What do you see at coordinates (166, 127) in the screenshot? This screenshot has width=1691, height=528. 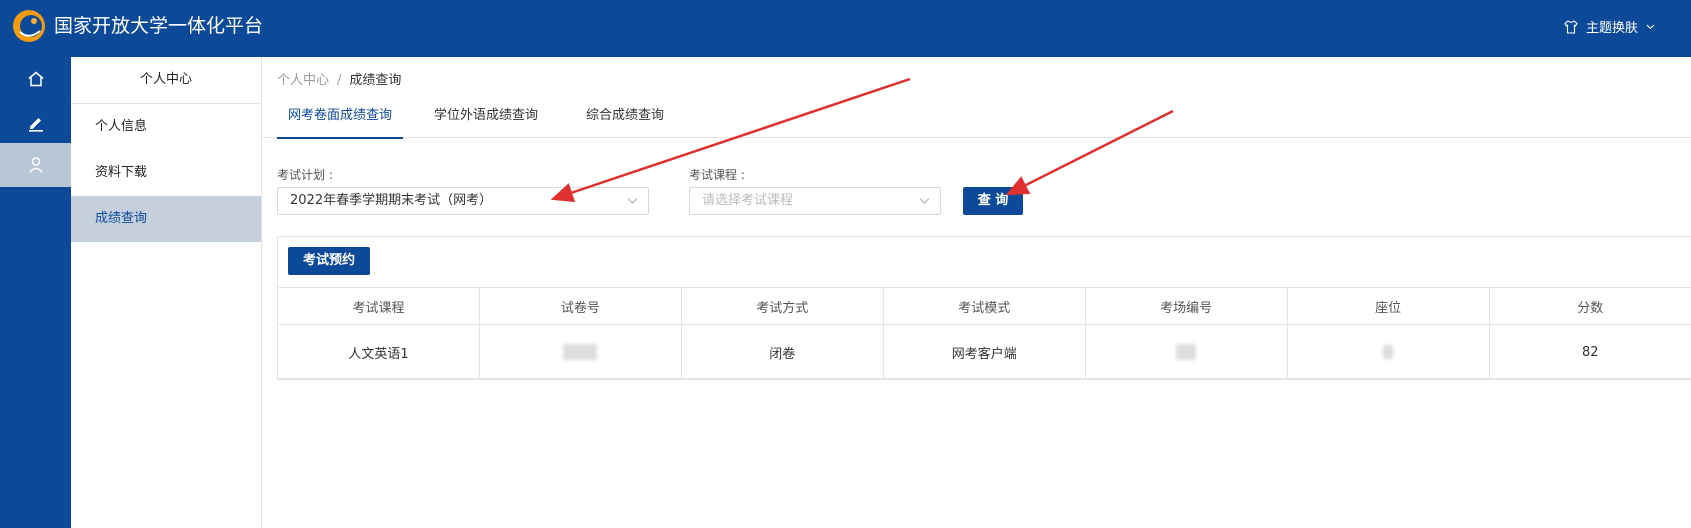 I see `subnav-item-personal-info: 个人信息` at bounding box center [166, 127].